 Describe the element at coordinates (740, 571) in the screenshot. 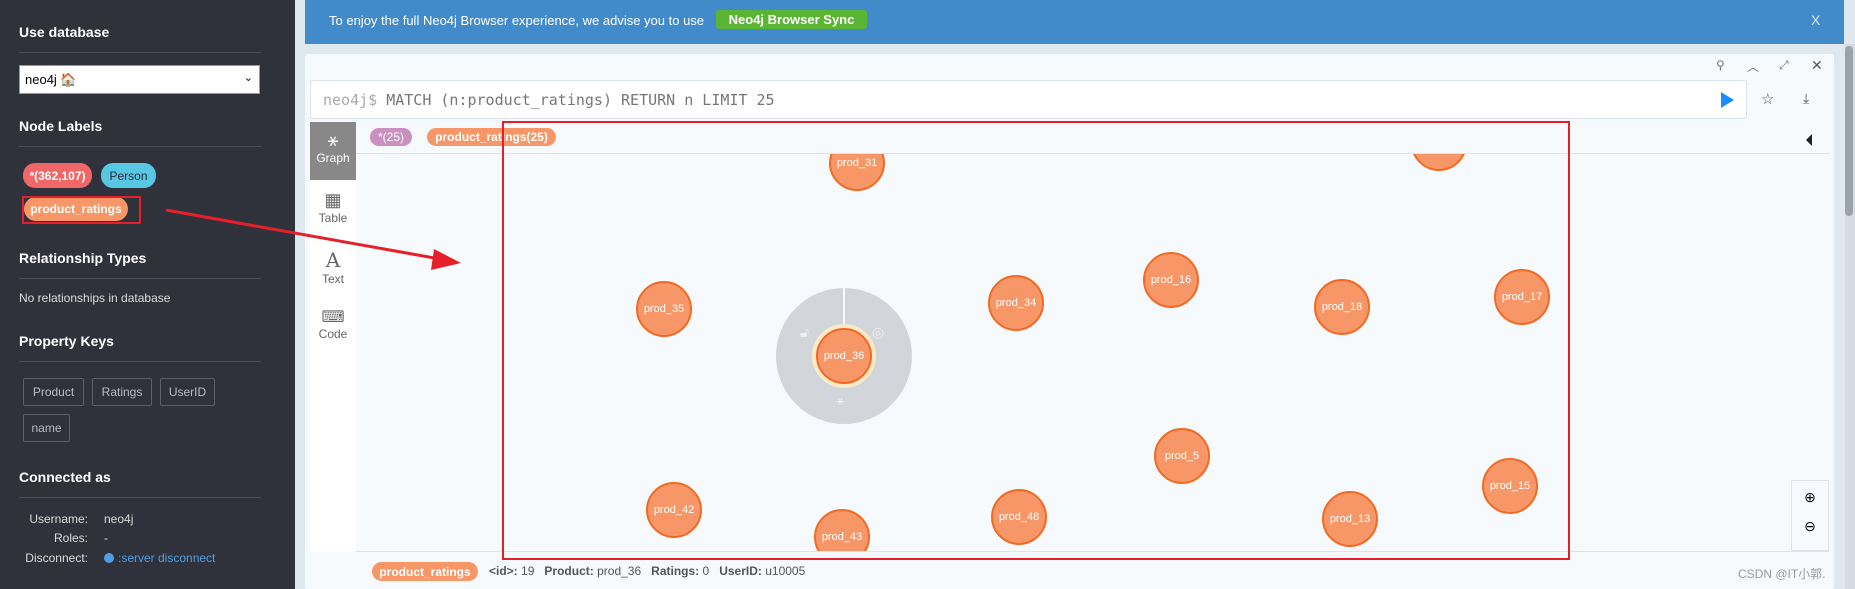

I see `userid-key: UserID:` at that location.